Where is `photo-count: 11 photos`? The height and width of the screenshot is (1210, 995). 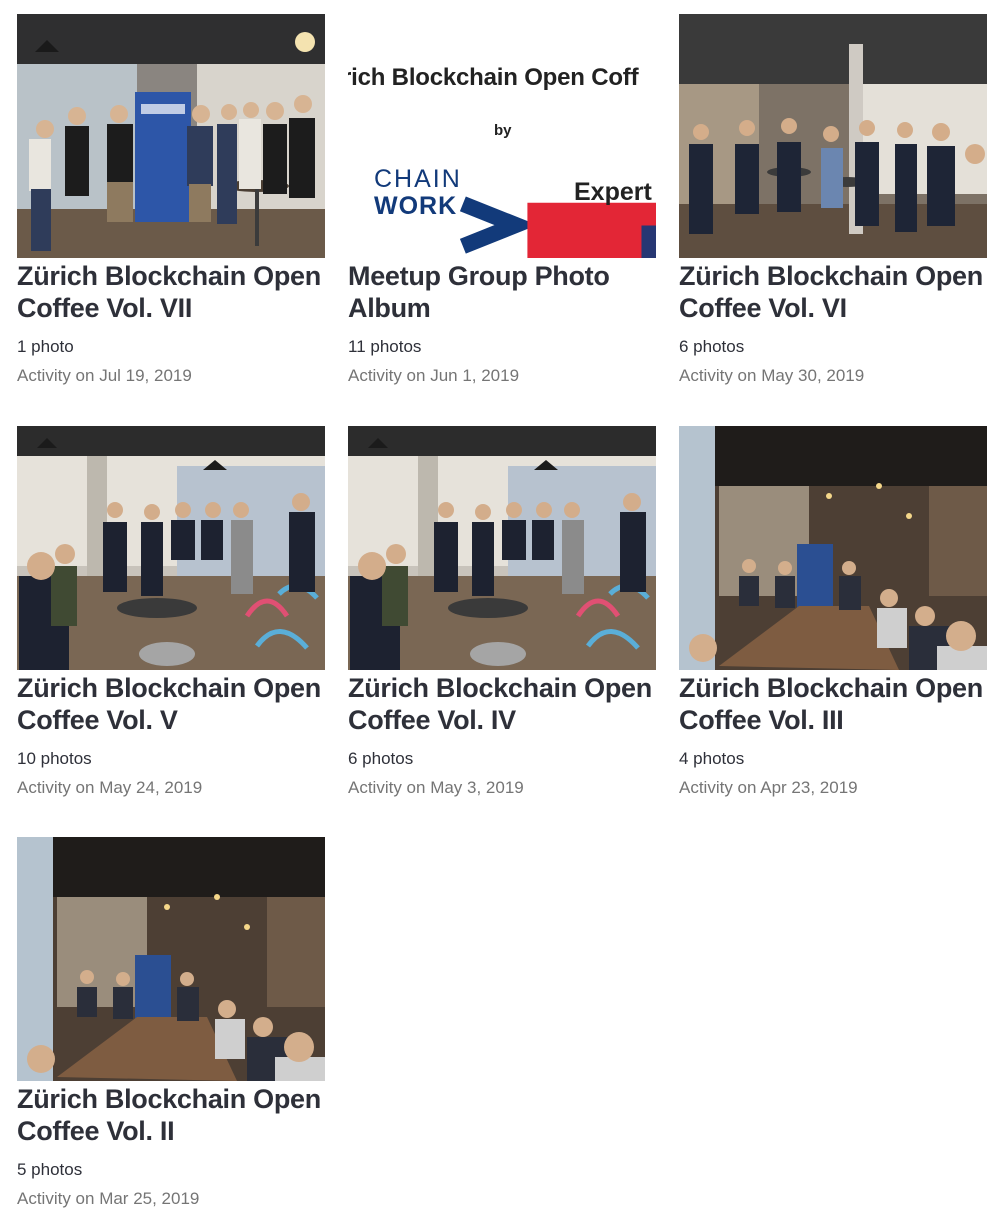 photo-count: 11 photos is located at coordinates (385, 346).